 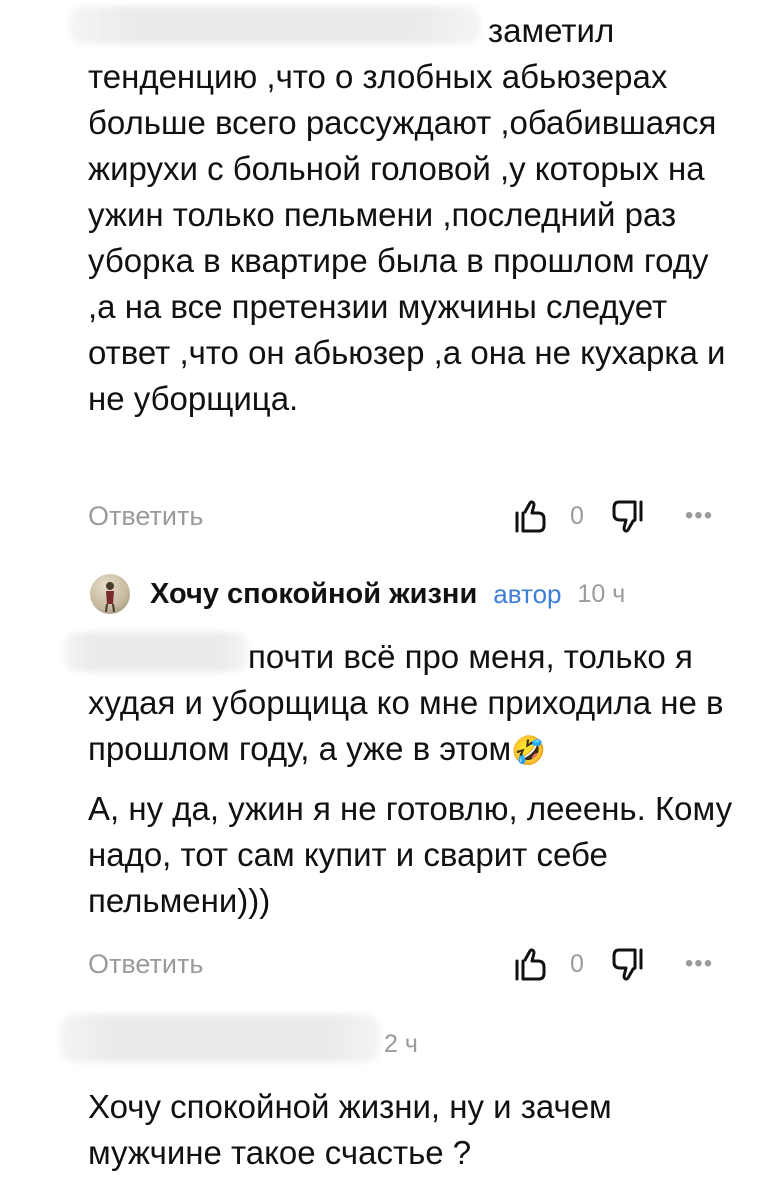 I want to click on comment-2-actions: Ответить 0 •••, so click(x=402, y=964).